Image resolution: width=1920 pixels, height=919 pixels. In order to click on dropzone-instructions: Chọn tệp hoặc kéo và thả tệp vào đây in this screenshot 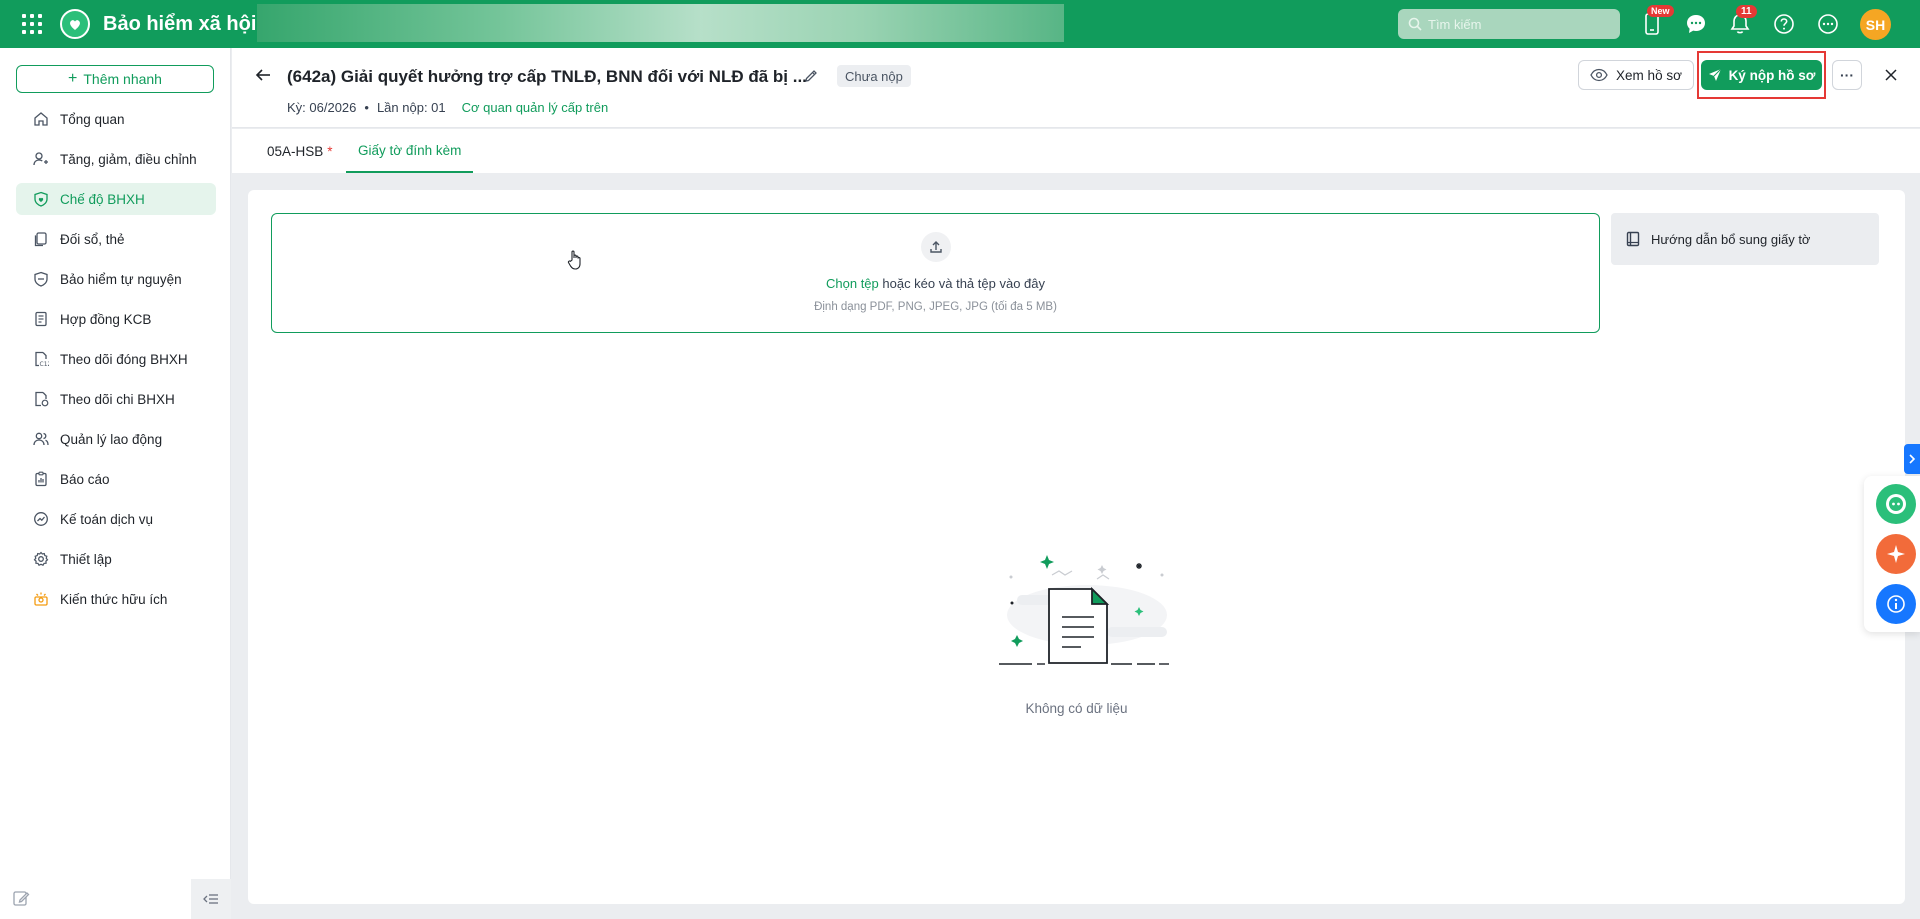, I will do `click(935, 283)`.